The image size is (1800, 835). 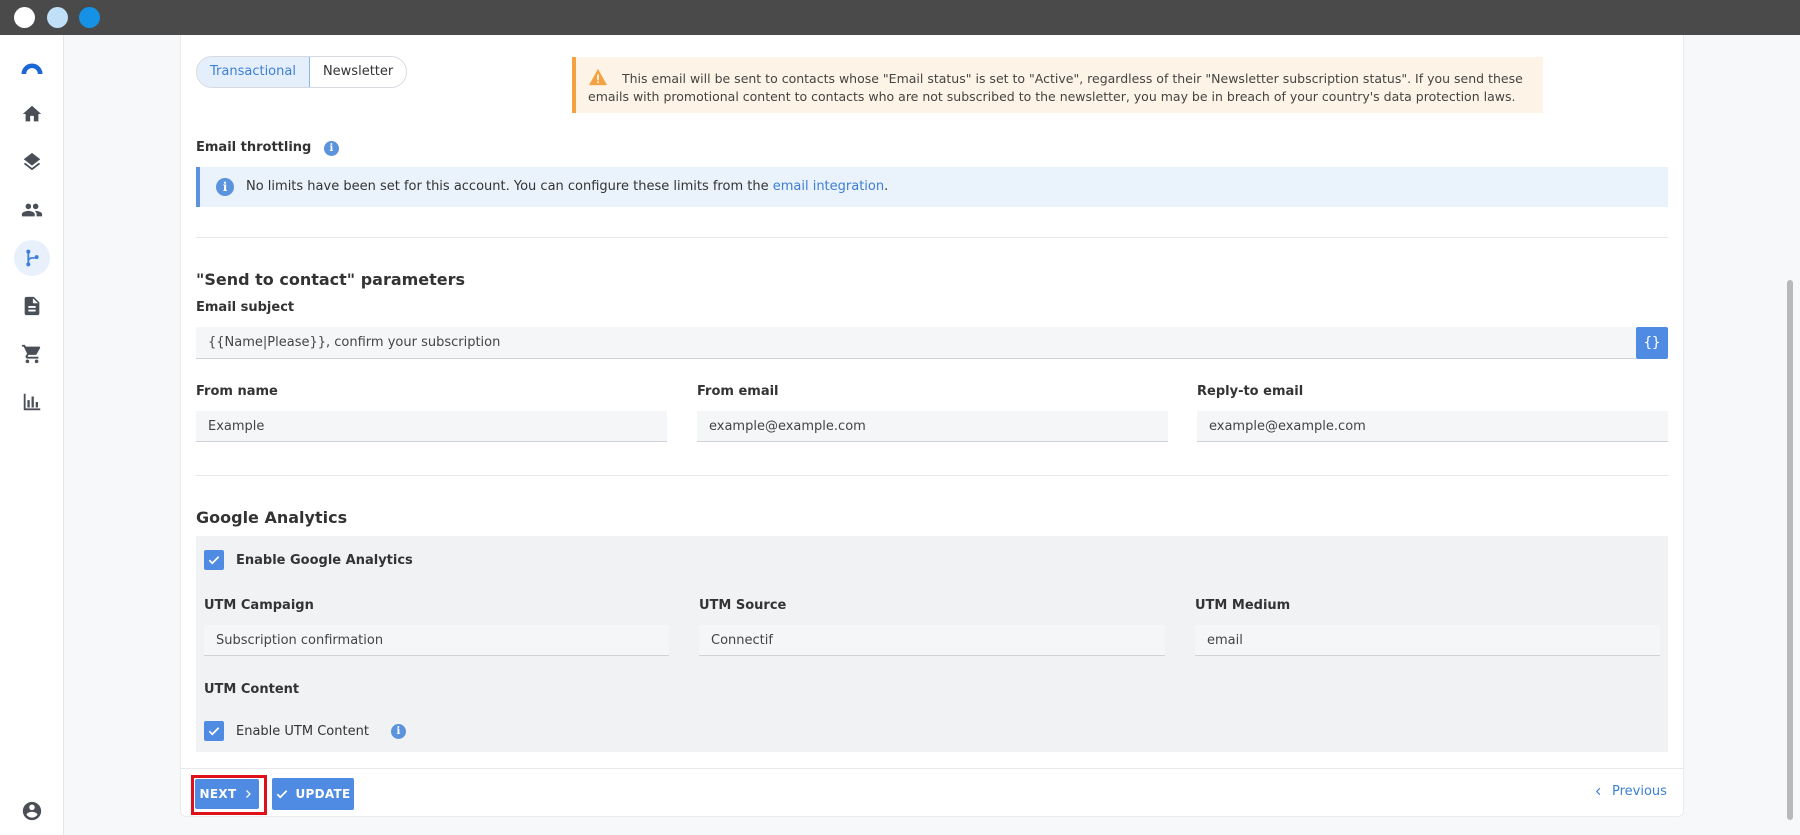 I want to click on warning-icon, so click(x=598, y=77).